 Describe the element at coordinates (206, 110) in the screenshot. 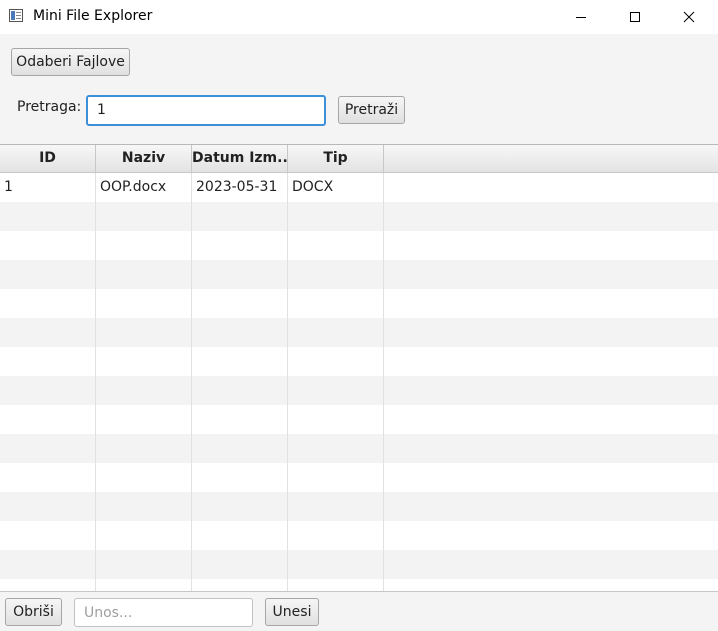

I see `search-input: 1` at that location.